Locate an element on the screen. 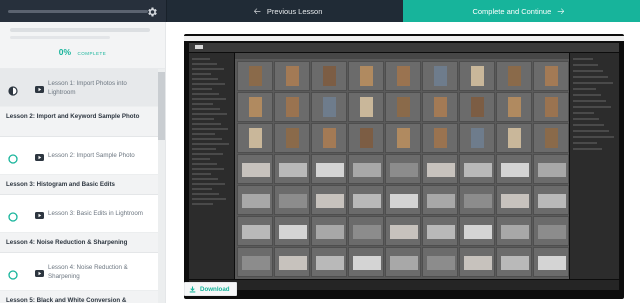 Image resolution: width=640 pixels, height=303 pixels. section-heading: Lesson 5: Black and White Conversion & is located at coordinates (82, 297).